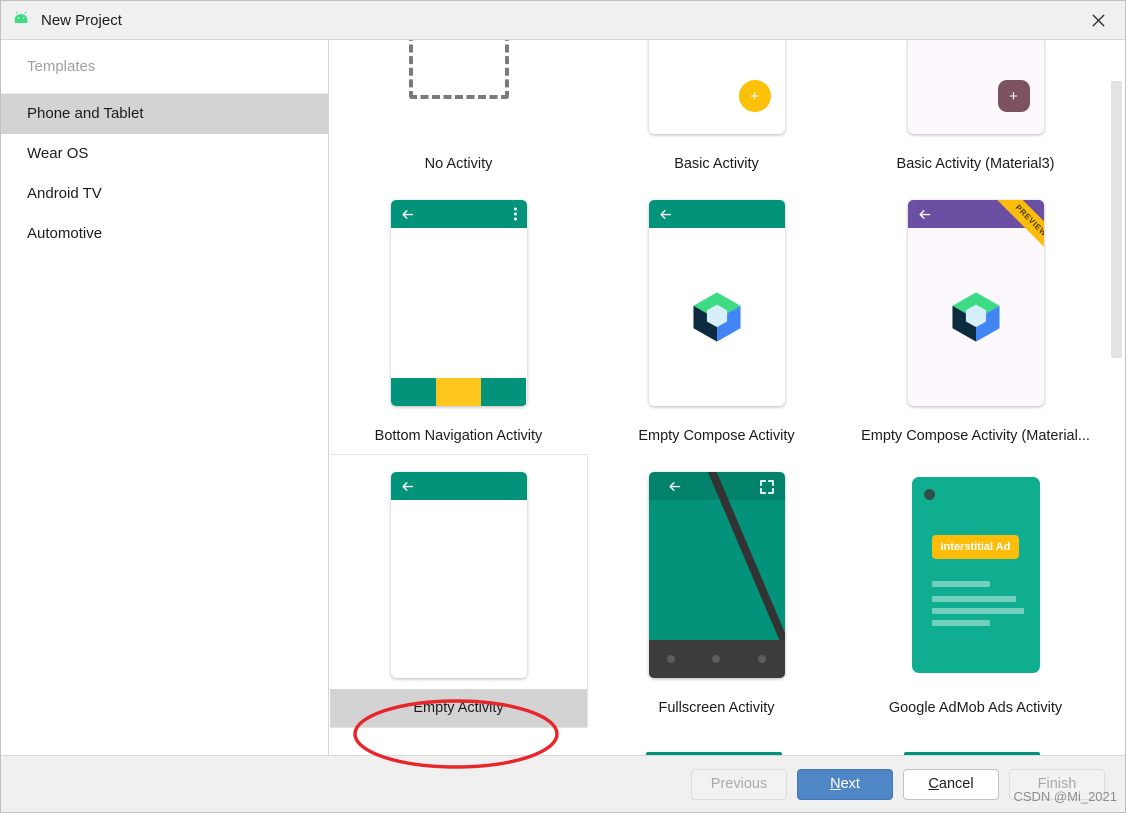 The width and height of the screenshot is (1126, 813). What do you see at coordinates (716, 708) in the screenshot?
I see `template-label: Fullscreen Activity` at bounding box center [716, 708].